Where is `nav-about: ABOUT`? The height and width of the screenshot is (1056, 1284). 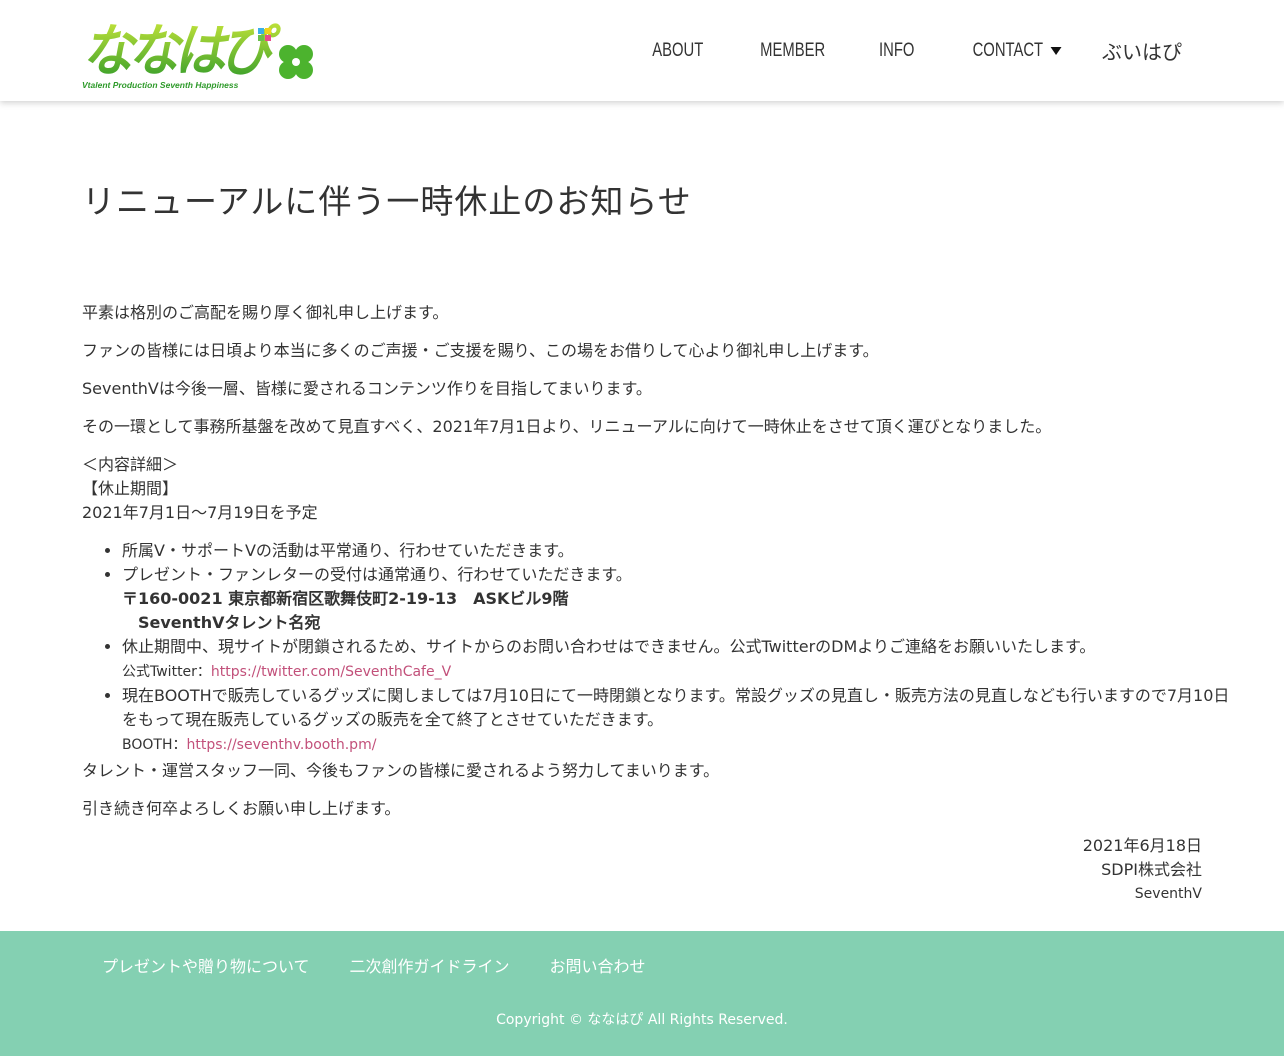
nav-about: ABOUT is located at coordinates (678, 51).